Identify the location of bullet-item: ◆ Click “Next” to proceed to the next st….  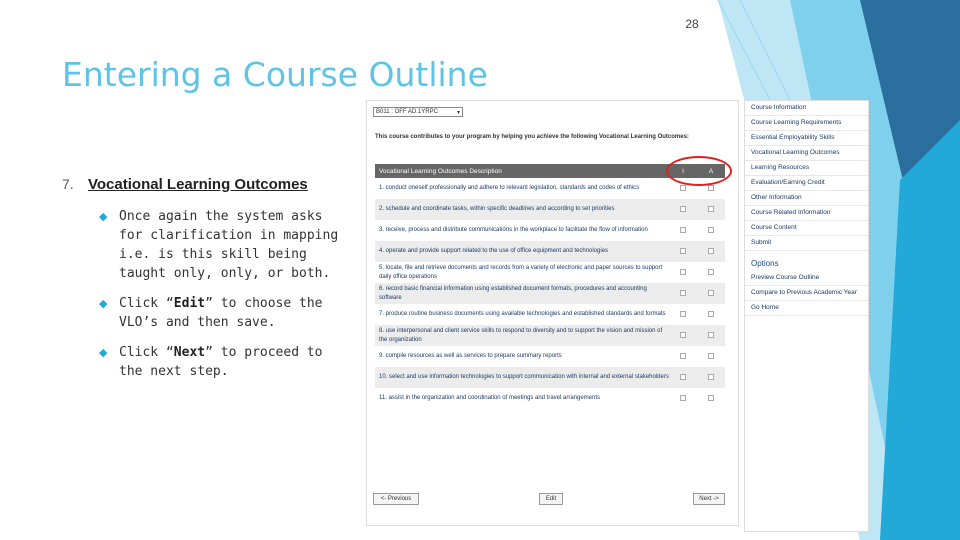
(211, 362).